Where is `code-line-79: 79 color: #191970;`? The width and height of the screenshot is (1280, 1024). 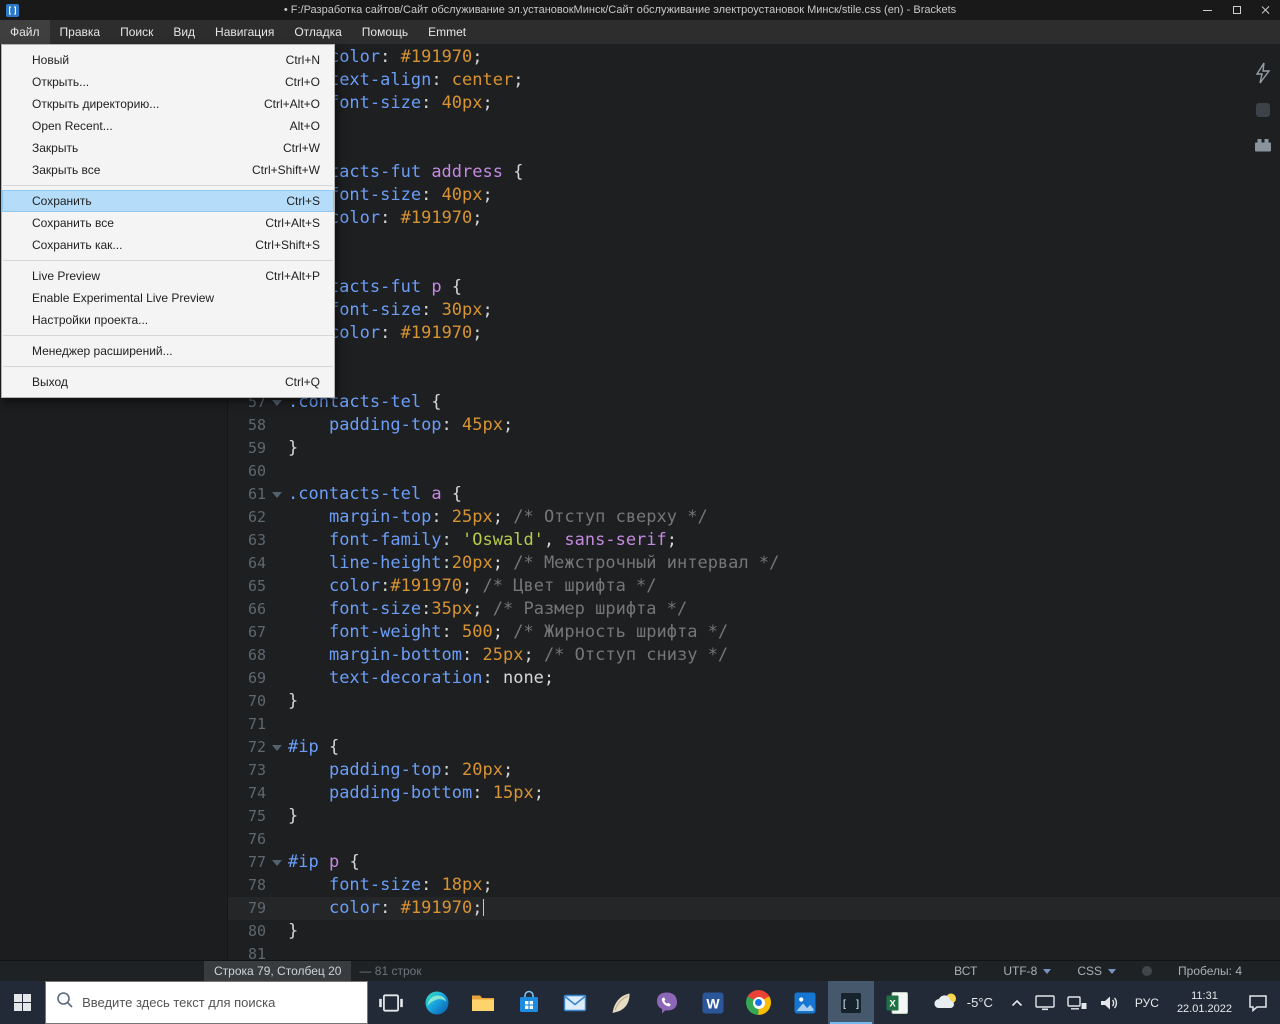 code-line-79: 79 color: #191970; is located at coordinates (754, 908).